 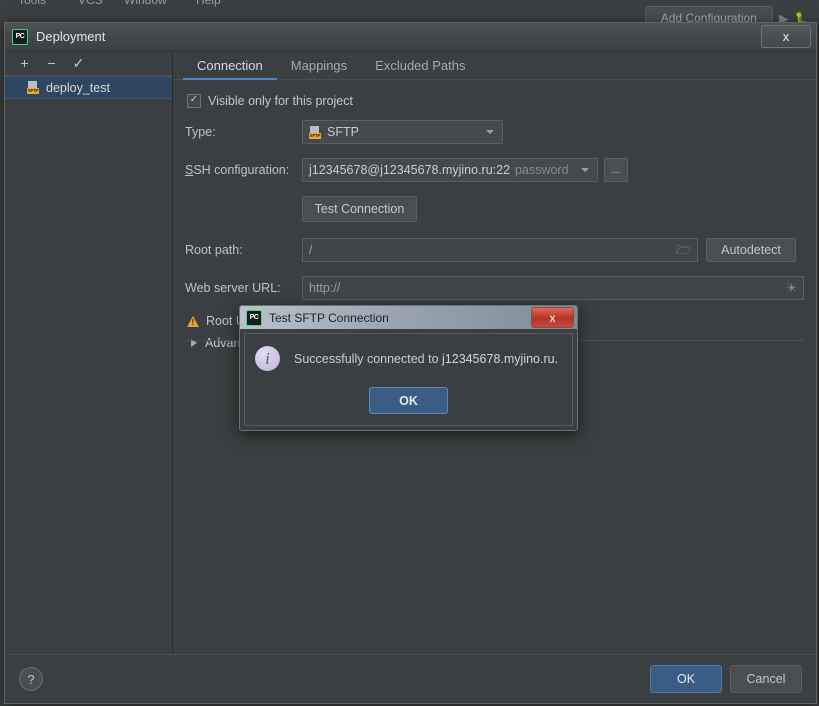 What do you see at coordinates (233, 288) in the screenshot?
I see `web-server-url-label: Web server URL:` at bounding box center [233, 288].